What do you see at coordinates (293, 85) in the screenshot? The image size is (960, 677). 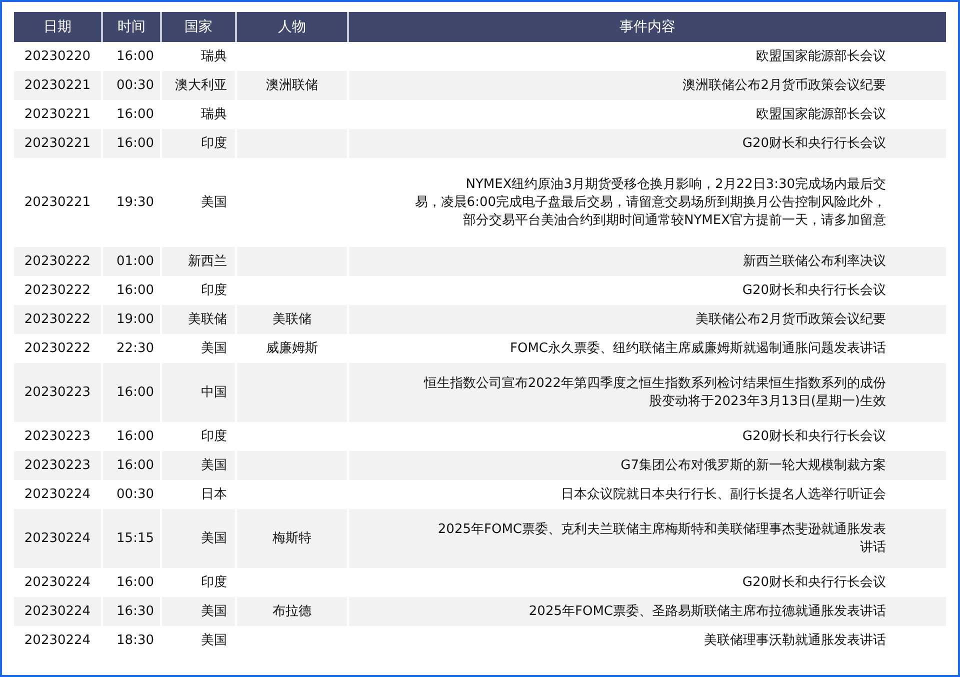 I see `person-cell: 澳洲联储` at bounding box center [293, 85].